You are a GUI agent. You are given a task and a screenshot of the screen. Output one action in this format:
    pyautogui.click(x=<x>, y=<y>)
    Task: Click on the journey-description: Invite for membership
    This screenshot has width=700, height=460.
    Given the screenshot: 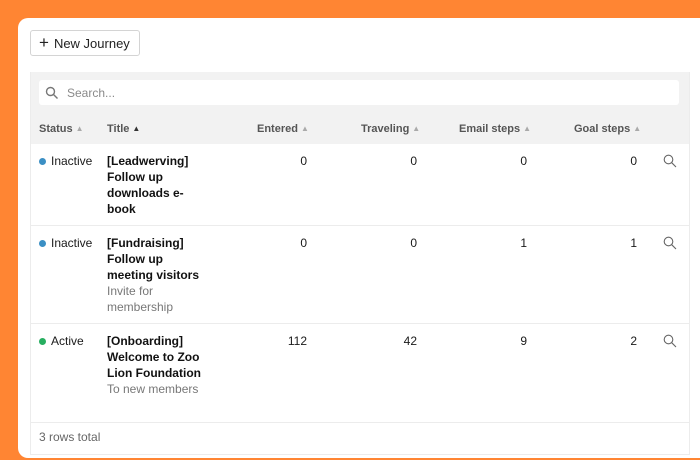 What is the action you would take?
    pyautogui.click(x=140, y=299)
    